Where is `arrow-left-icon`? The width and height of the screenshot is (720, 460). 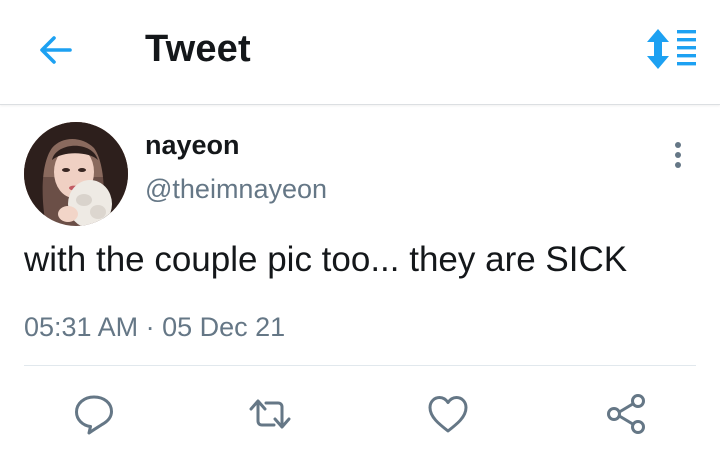 arrow-left-icon is located at coordinates (56, 50).